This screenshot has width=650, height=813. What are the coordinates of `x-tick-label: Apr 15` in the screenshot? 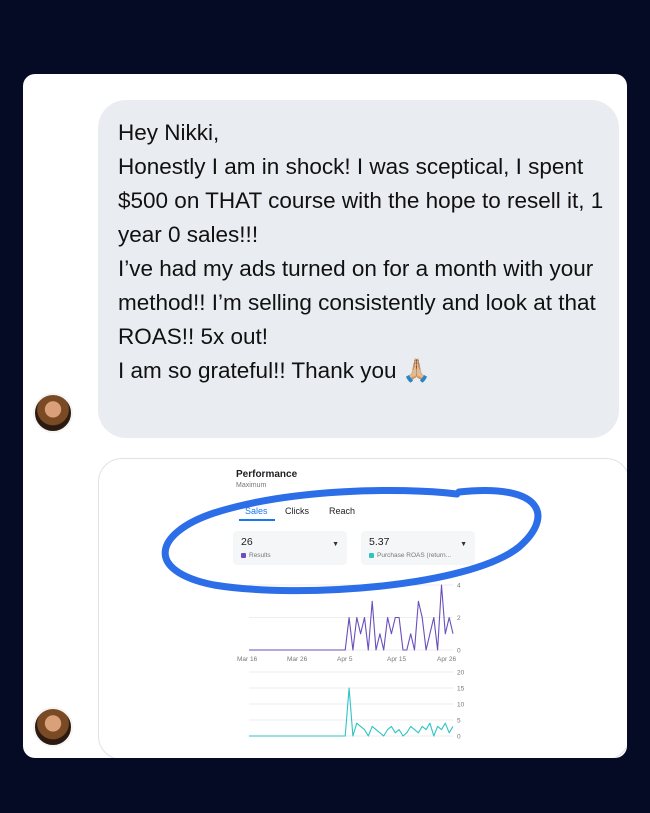 It's located at (397, 659).